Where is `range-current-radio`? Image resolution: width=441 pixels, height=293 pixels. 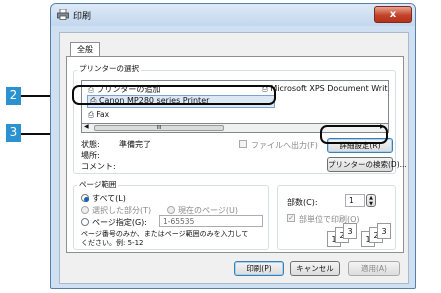
range-current-radio is located at coordinates (171, 210).